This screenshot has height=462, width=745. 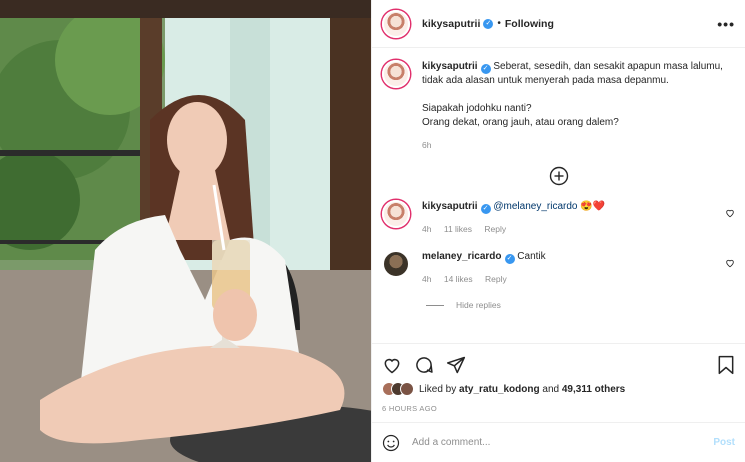 I want to click on comment-likes: 11 likes, so click(x=458, y=229).